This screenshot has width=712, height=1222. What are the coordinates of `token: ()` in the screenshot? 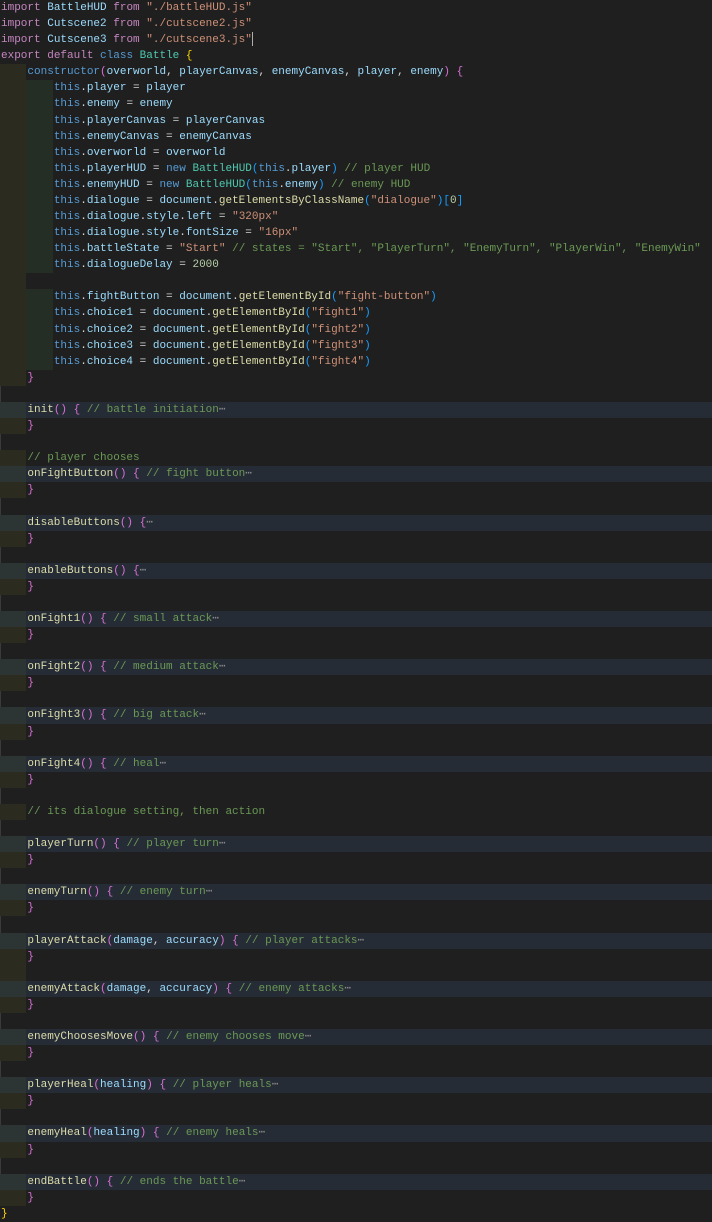 It's located at (87, 618).